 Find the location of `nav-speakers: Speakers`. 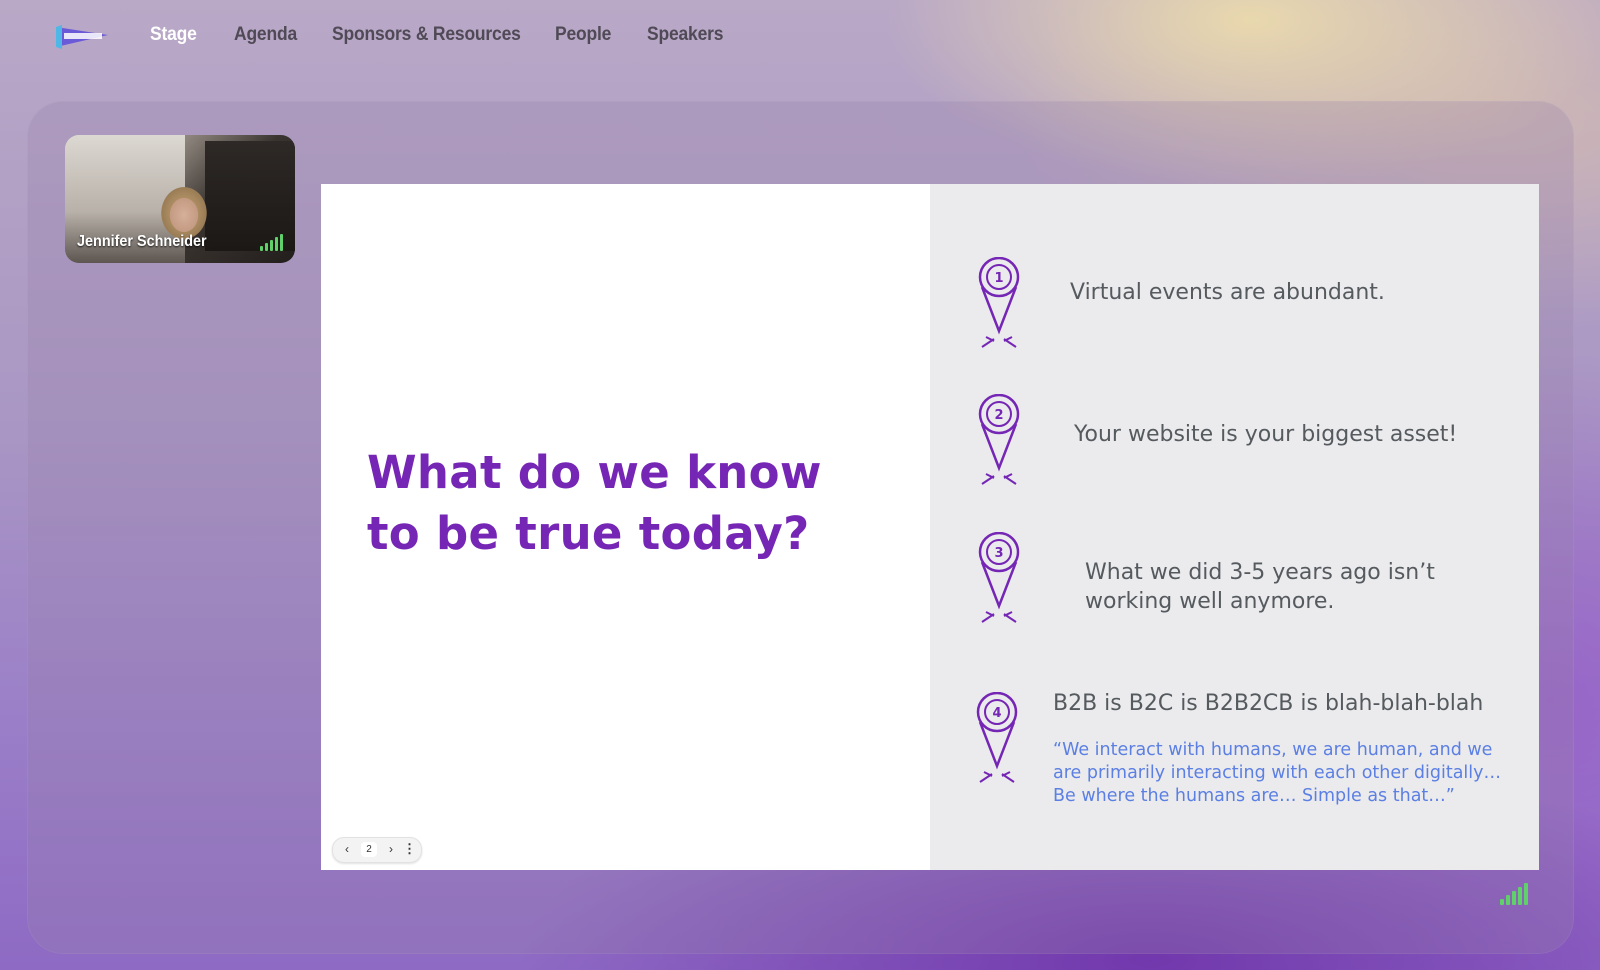

nav-speakers: Speakers is located at coordinates (685, 35).